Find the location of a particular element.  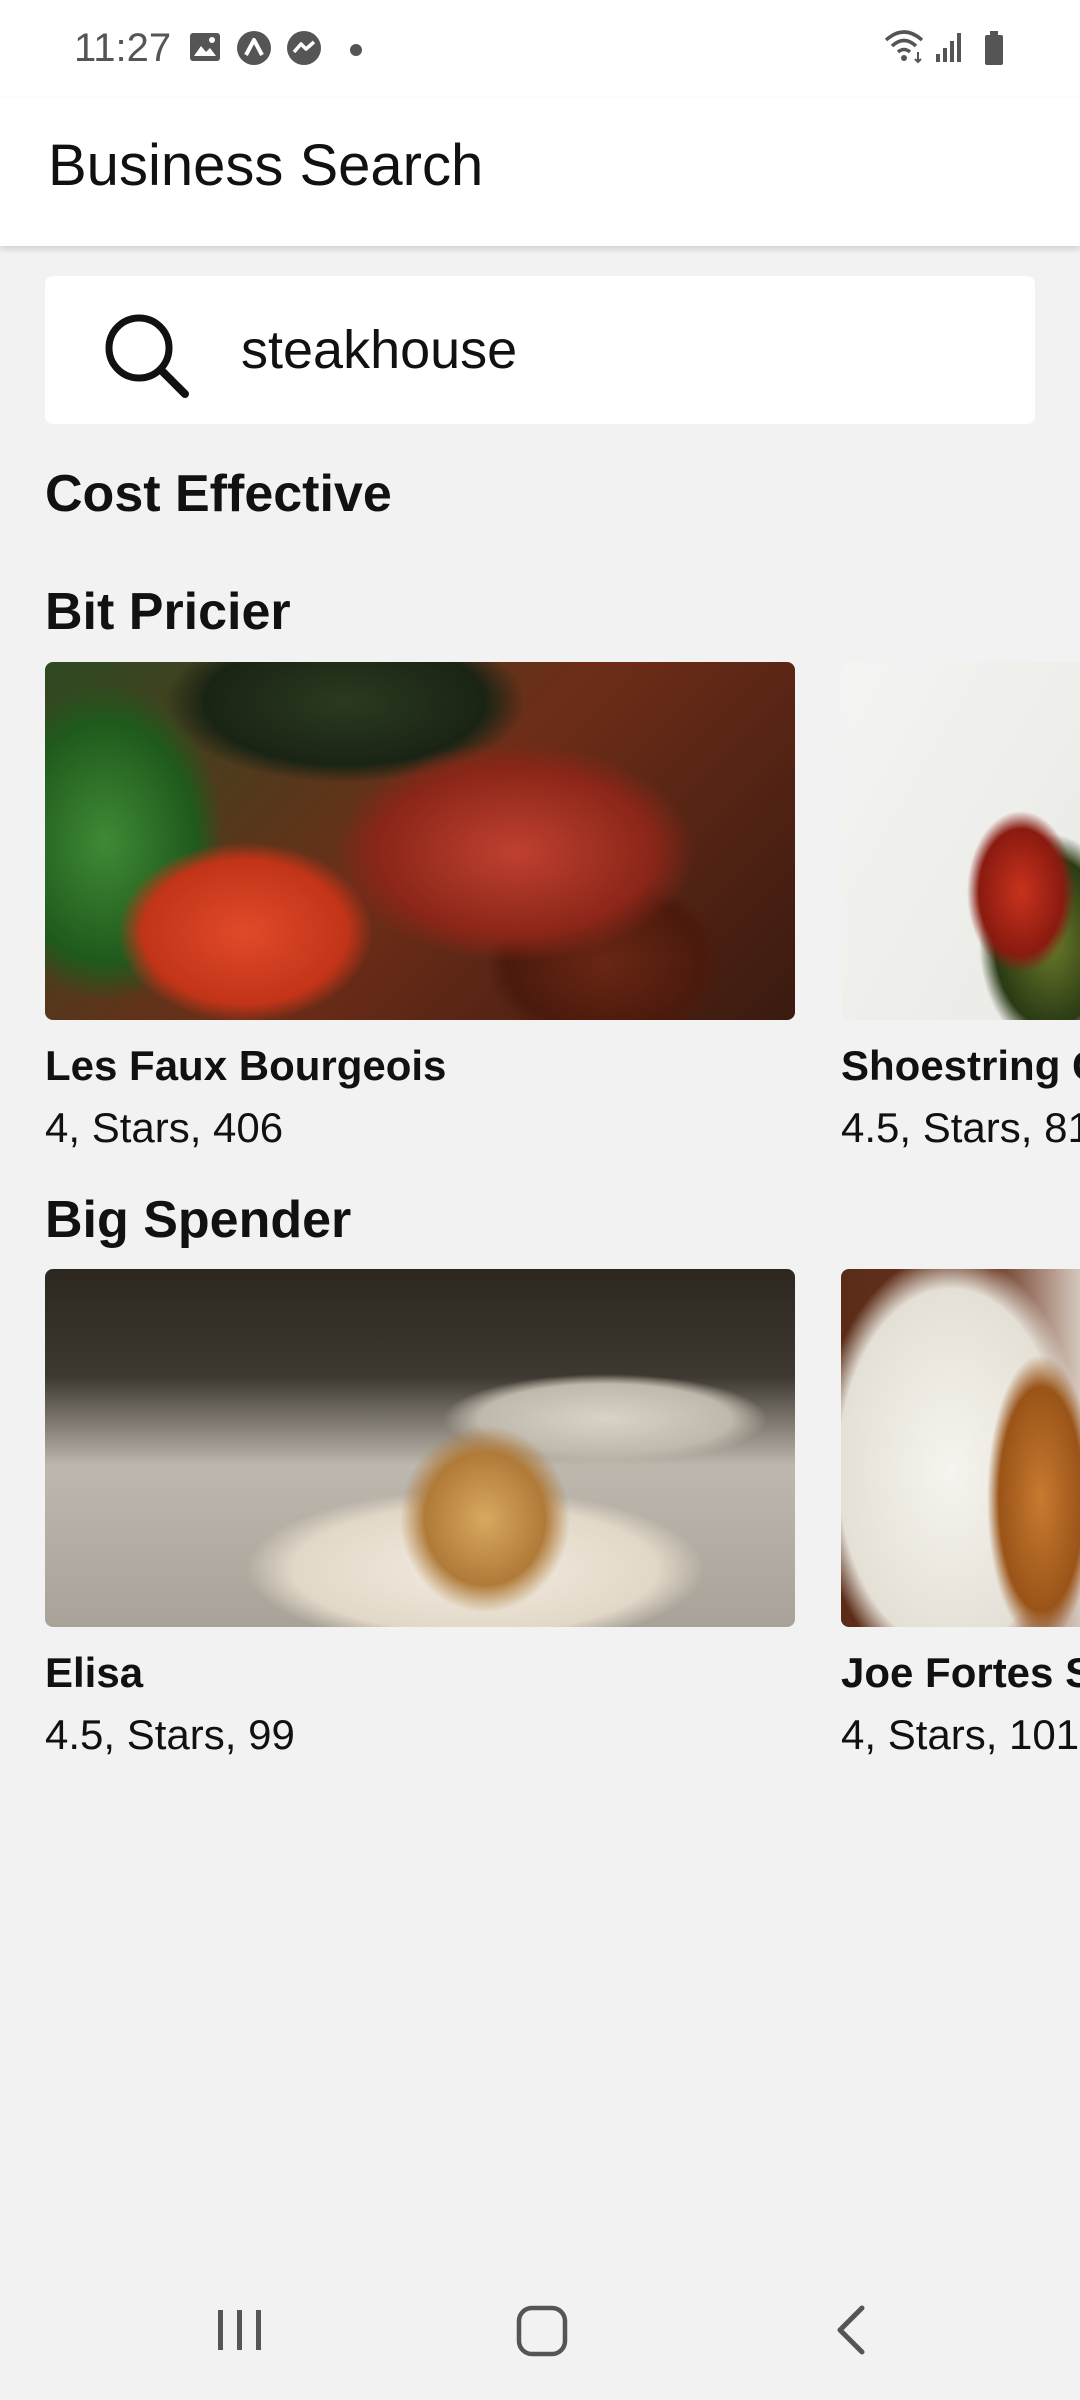

page-title: Business Search is located at coordinates (266, 165).